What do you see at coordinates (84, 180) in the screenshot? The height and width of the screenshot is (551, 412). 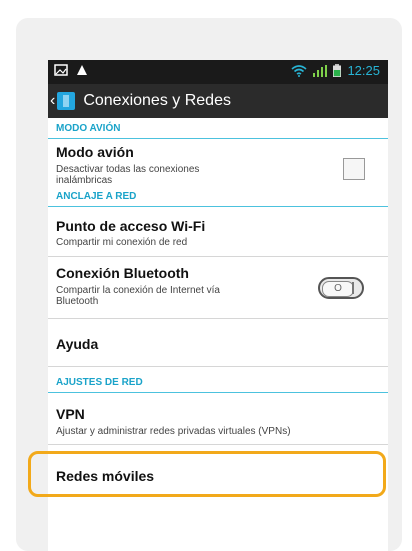 I see `airplane-mode-subtitle-2: inalámbricas` at bounding box center [84, 180].